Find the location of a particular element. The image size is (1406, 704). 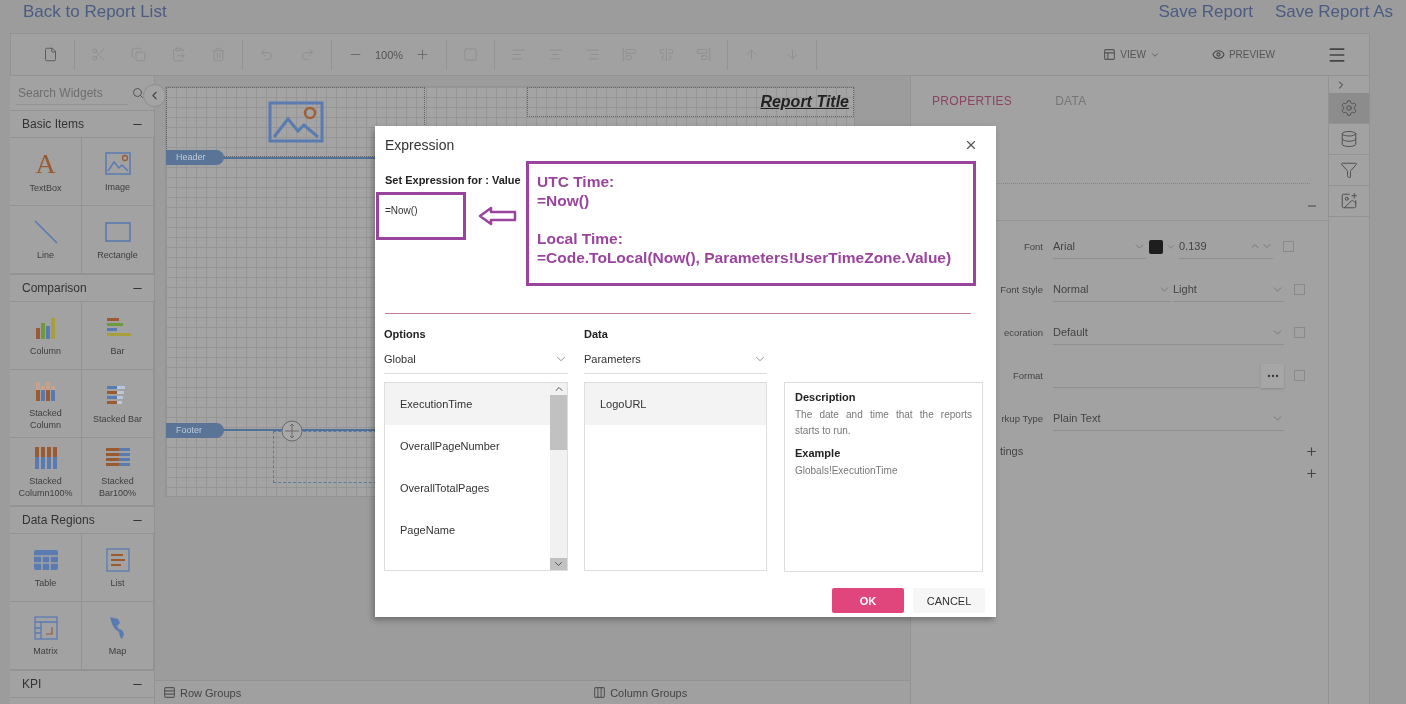

list-item: ExecutionTime is located at coordinates (467, 404).